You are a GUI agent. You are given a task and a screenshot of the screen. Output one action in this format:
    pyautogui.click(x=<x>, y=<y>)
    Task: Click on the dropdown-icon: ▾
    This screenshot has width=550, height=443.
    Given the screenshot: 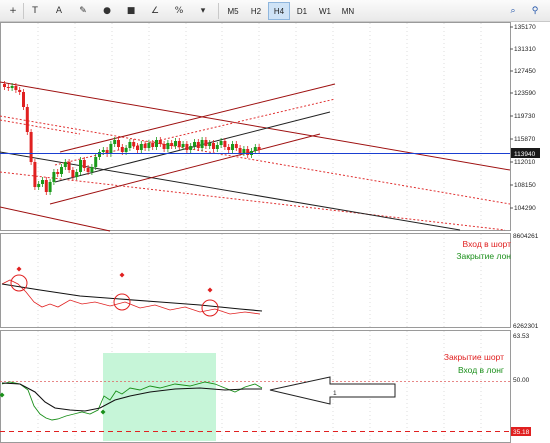 What is the action you would take?
    pyautogui.click(x=203, y=11)
    